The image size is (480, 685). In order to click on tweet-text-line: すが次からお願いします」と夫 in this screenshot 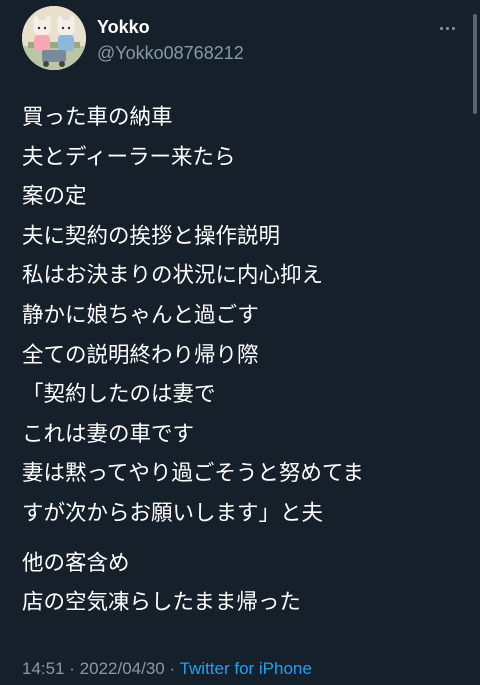, I will do `click(173, 513)`.